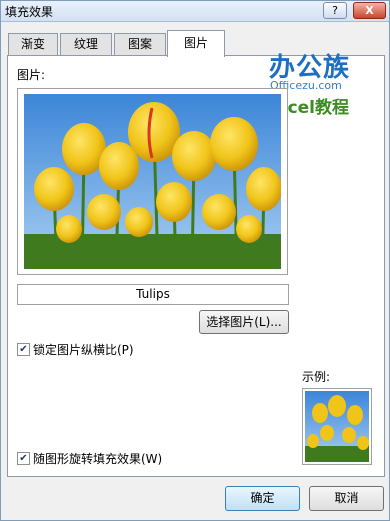 Image resolution: width=390 pixels, height=521 pixels. What do you see at coordinates (346, 498) in the screenshot?
I see `cancel-button: 取消` at bounding box center [346, 498].